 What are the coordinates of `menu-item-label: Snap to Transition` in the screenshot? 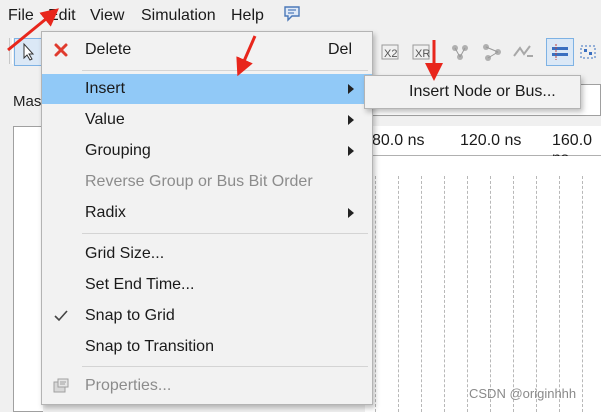 It's located at (149, 346).